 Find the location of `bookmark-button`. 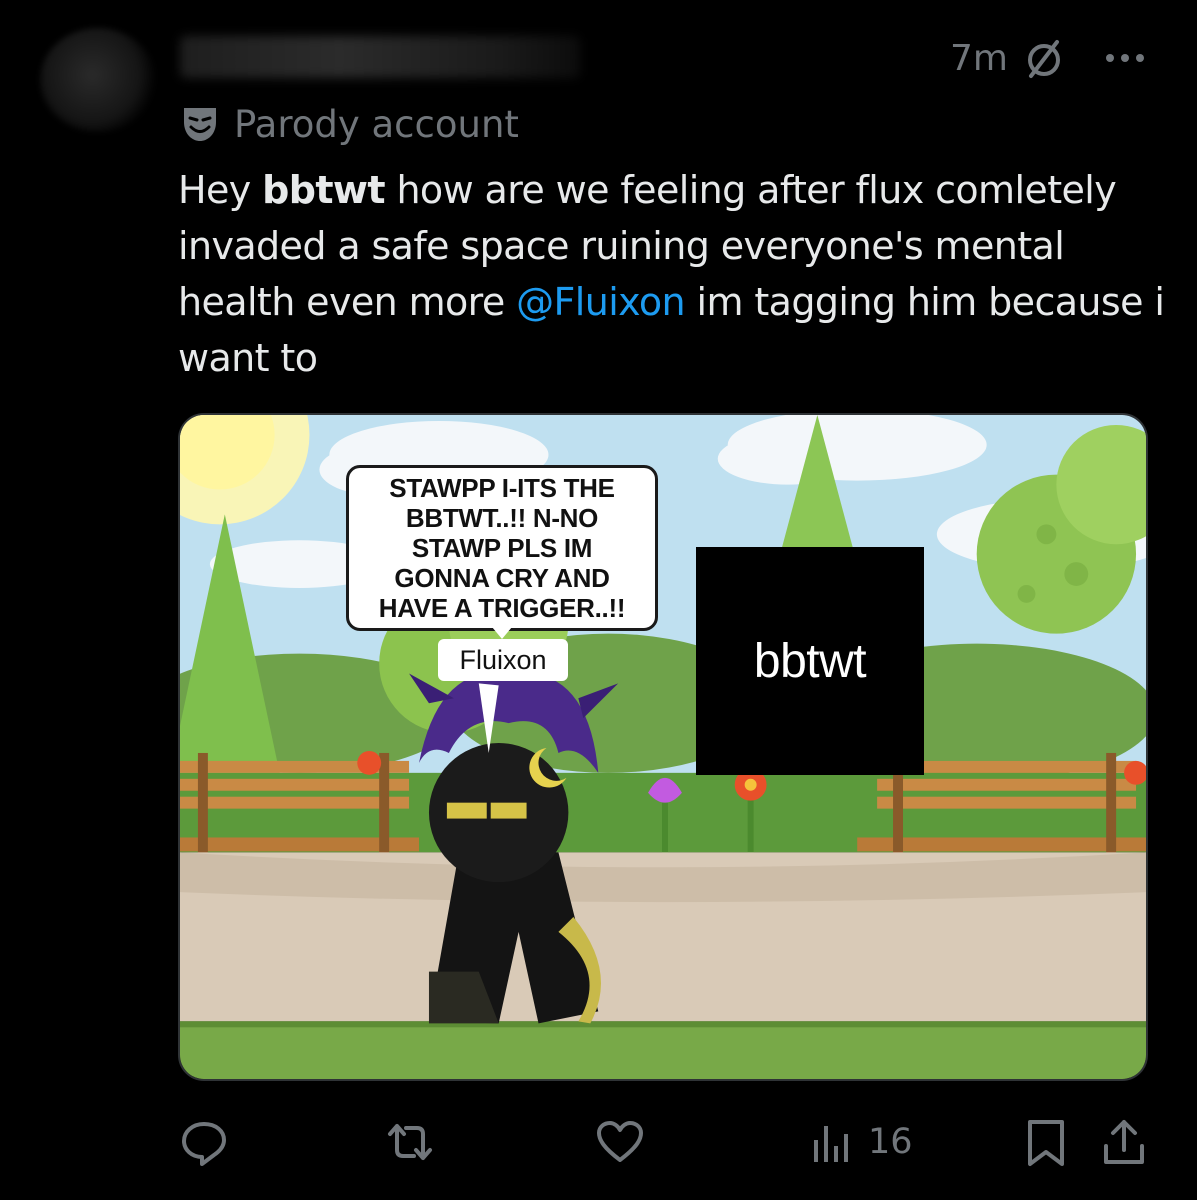

bookmark-button is located at coordinates (1046, 1142).